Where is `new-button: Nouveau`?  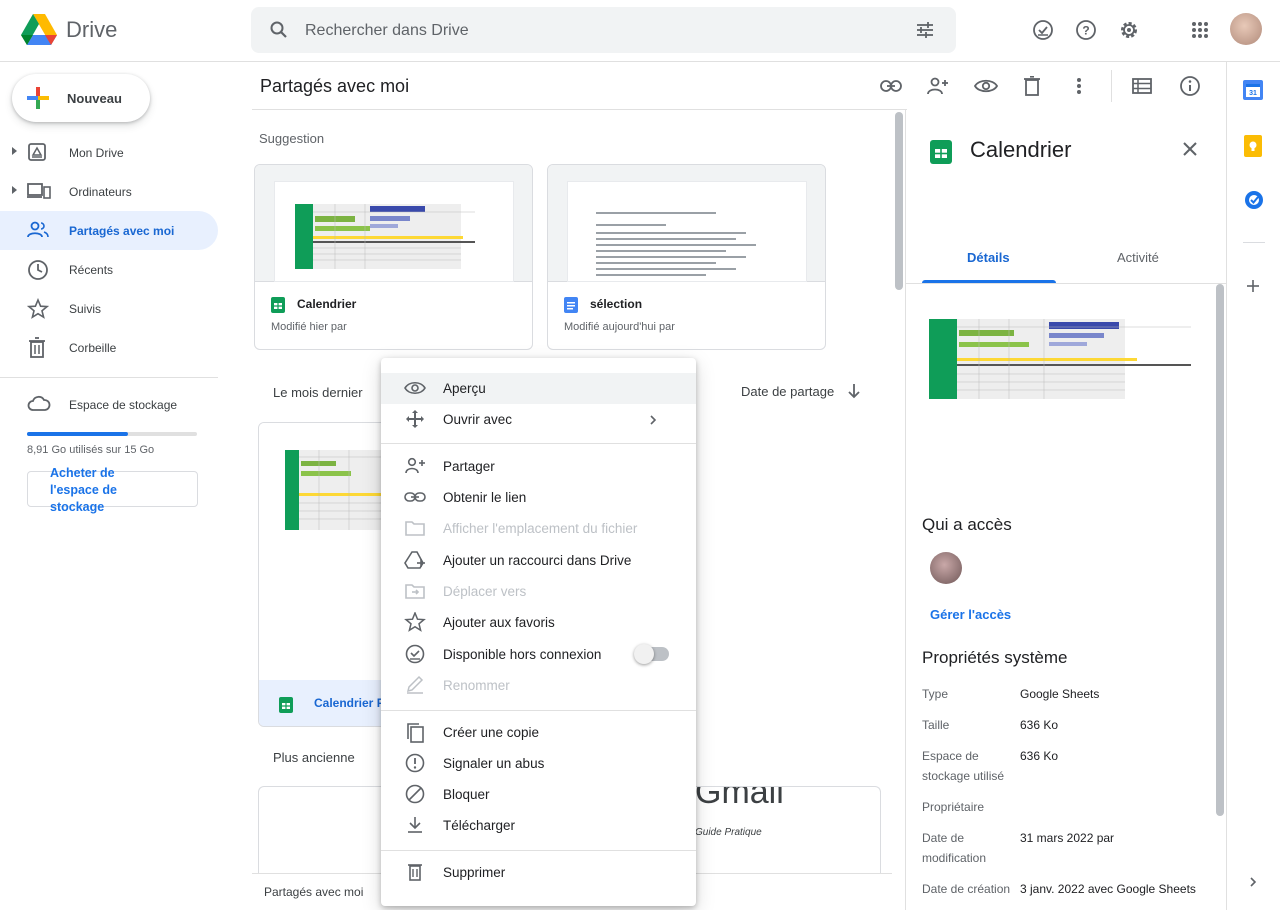 new-button: Nouveau is located at coordinates (81, 98).